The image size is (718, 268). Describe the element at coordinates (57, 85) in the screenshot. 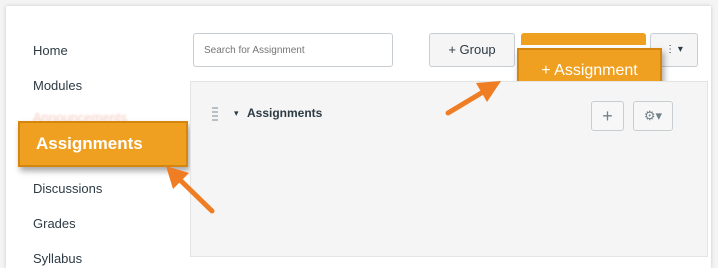

I see `sidebar-item-modules: Modules` at that location.